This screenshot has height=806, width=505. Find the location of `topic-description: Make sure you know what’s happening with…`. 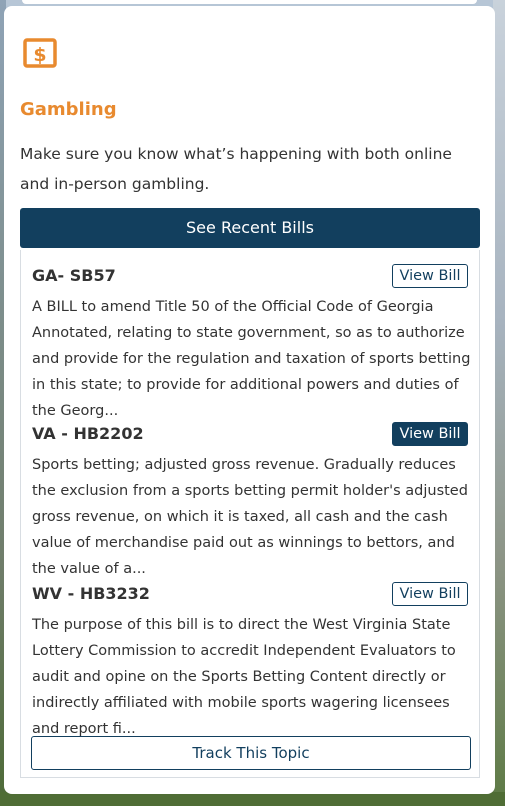

topic-description: Make sure you know what’s happening with… is located at coordinates (236, 169).